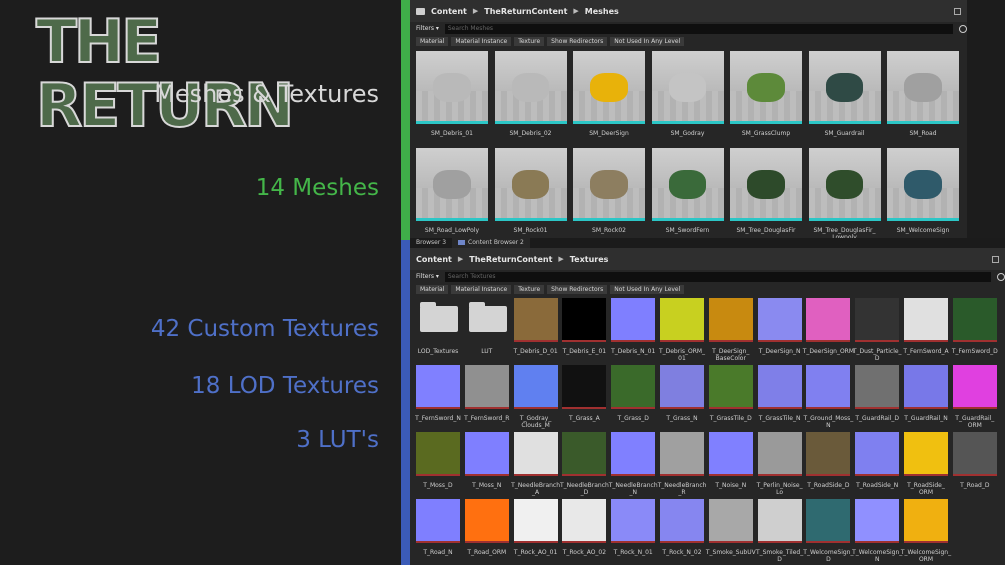 The height and width of the screenshot is (565, 1005). What do you see at coordinates (535, 397) in the screenshot?
I see `texture-asset-tile: T_Godray_ Clouds_M` at bounding box center [535, 397].